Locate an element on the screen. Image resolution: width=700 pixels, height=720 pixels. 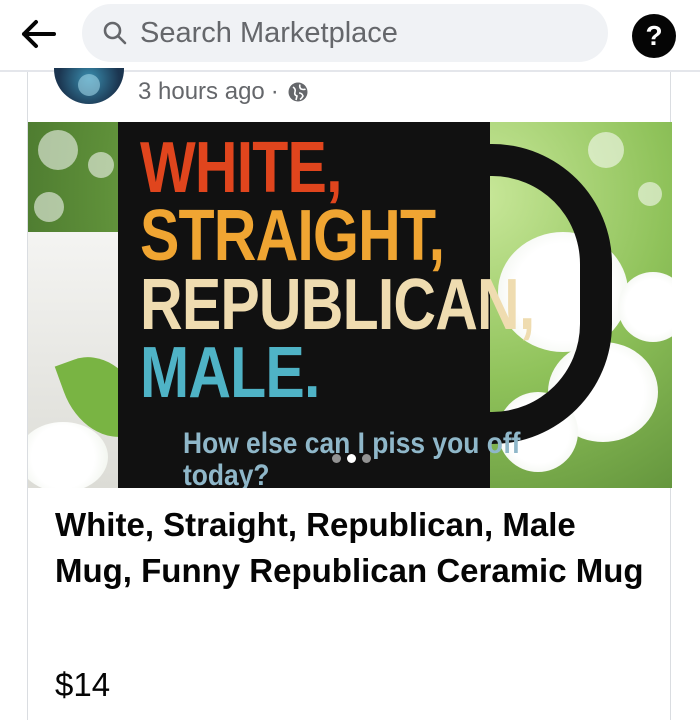
top-bar: ? is located at coordinates (350, 36).